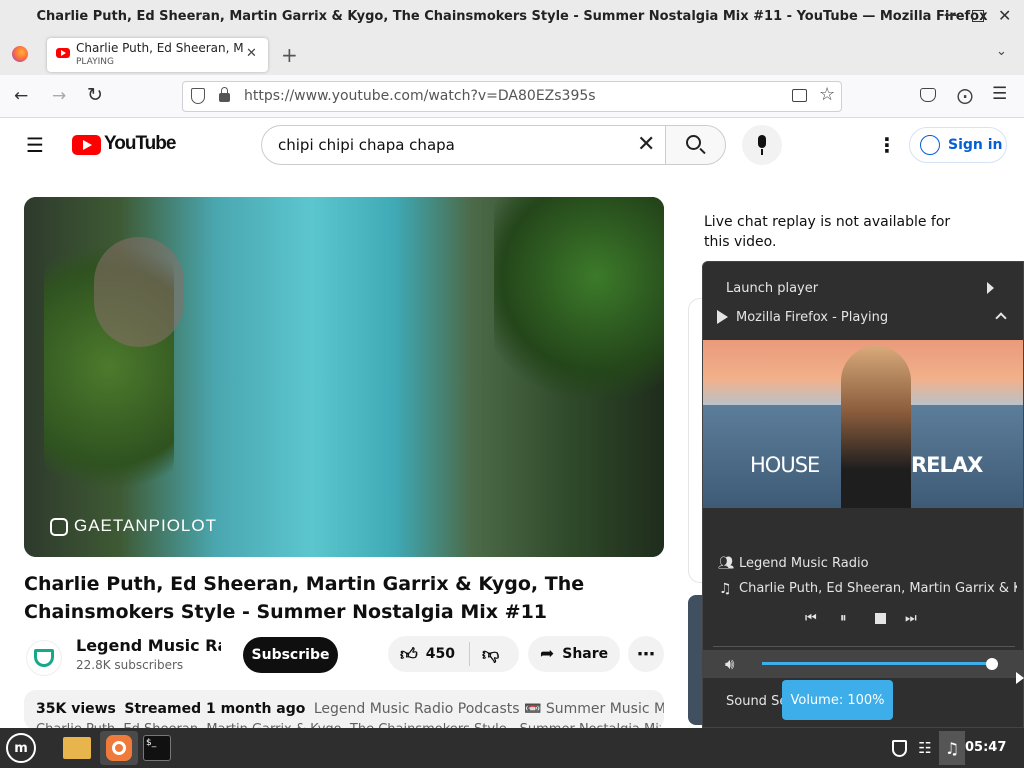 Image resolution: width=1024 pixels, height=768 pixels. Describe the element at coordinates (952, 748) in the screenshot. I see `sound-applet-icon: ♫` at that location.